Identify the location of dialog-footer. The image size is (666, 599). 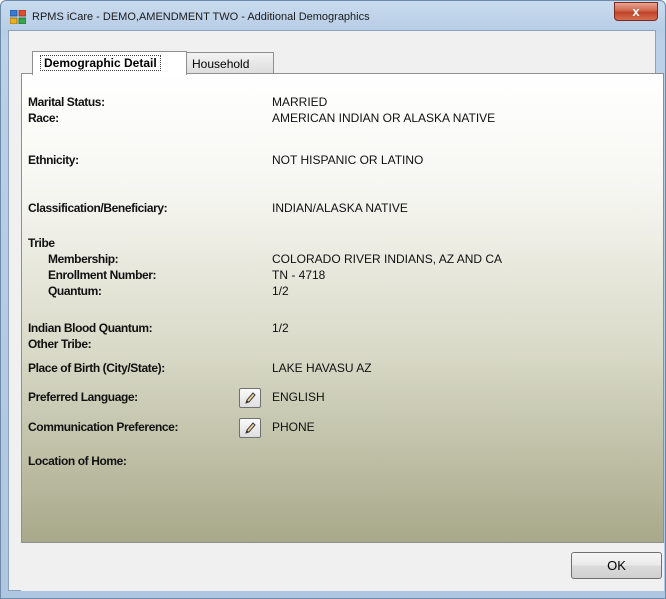
(342, 567).